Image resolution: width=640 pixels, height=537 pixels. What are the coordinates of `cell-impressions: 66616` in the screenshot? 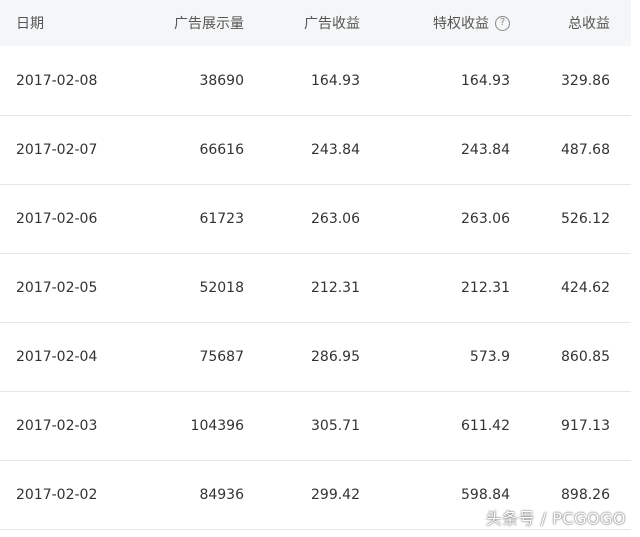 It's located at (221, 150).